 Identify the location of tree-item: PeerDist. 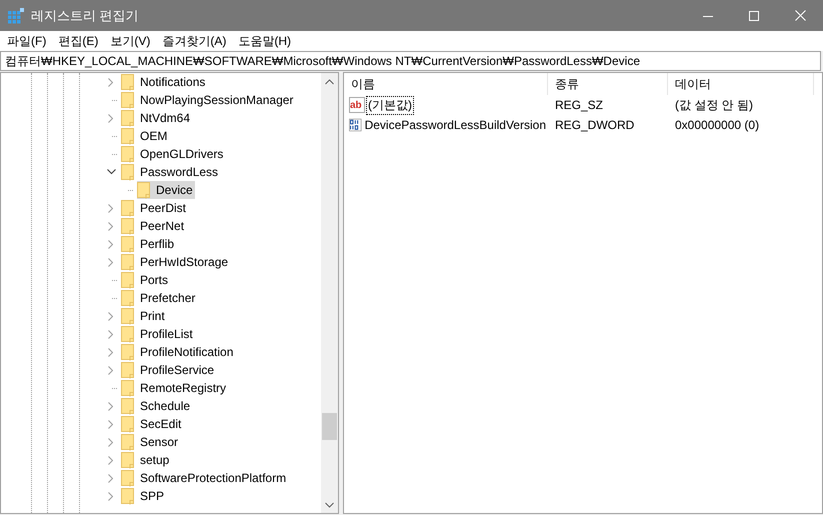
(163, 208).